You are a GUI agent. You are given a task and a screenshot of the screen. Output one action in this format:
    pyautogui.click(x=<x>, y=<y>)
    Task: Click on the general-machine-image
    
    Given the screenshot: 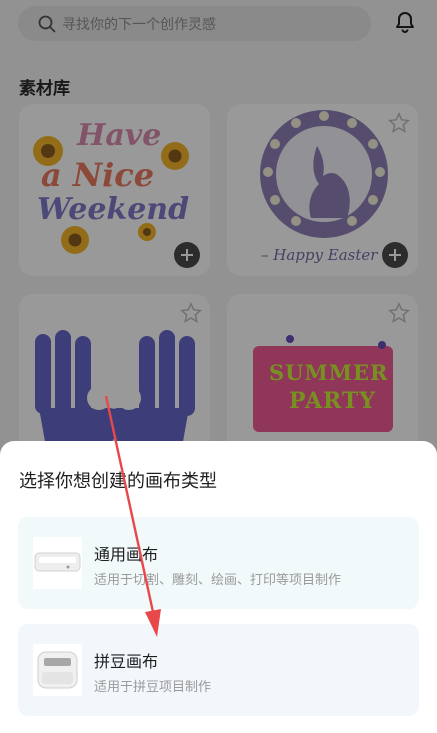 What is the action you would take?
    pyautogui.click(x=57, y=563)
    